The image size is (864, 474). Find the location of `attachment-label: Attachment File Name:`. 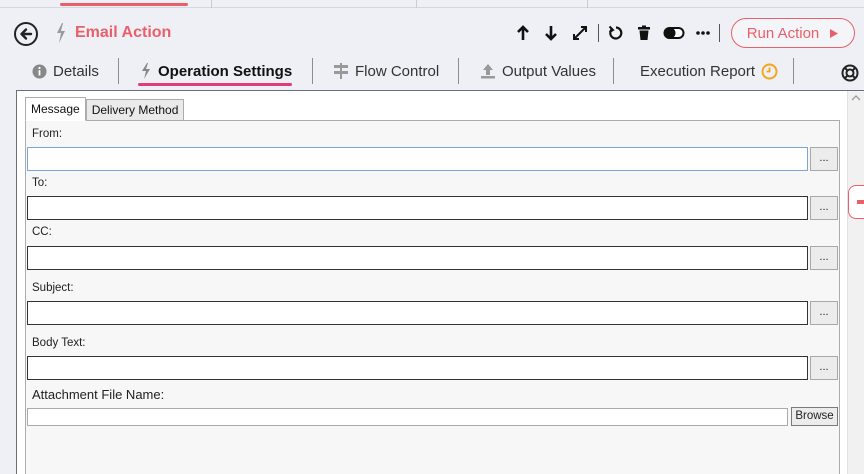

attachment-label: Attachment File Name: is located at coordinates (98, 394).